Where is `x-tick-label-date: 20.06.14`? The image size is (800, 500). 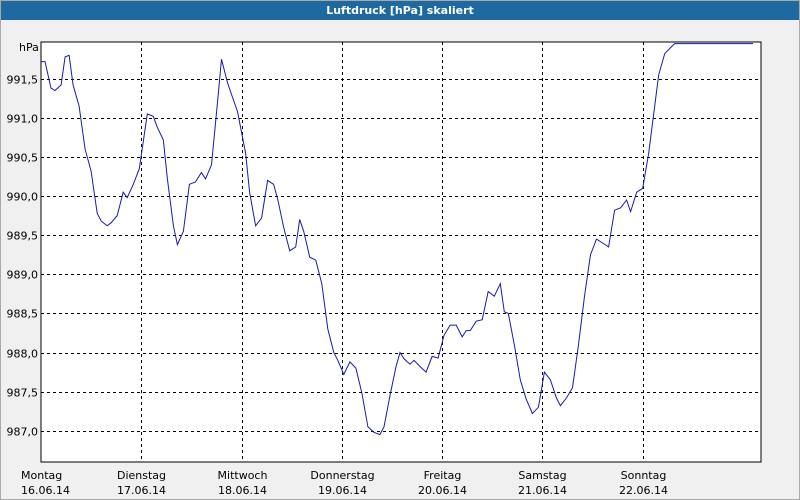 x-tick-label-date: 20.06.14 is located at coordinates (442, 490).